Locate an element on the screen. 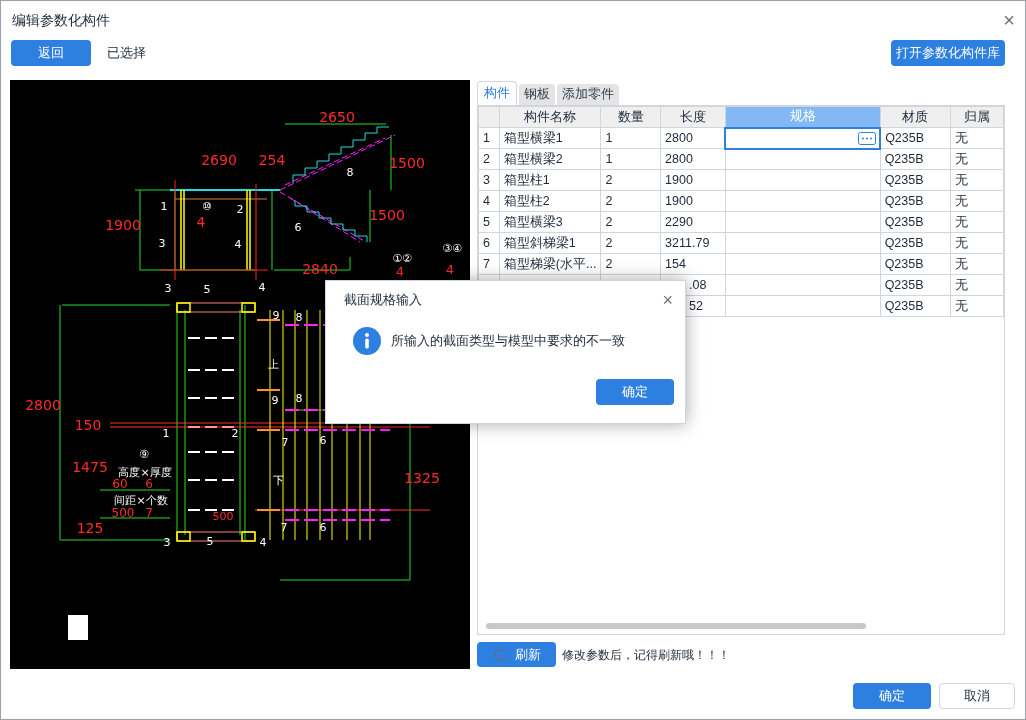 The width and height of the screenshot is (1026, 720). row-number: 2 is located at coordinates (489, 159).